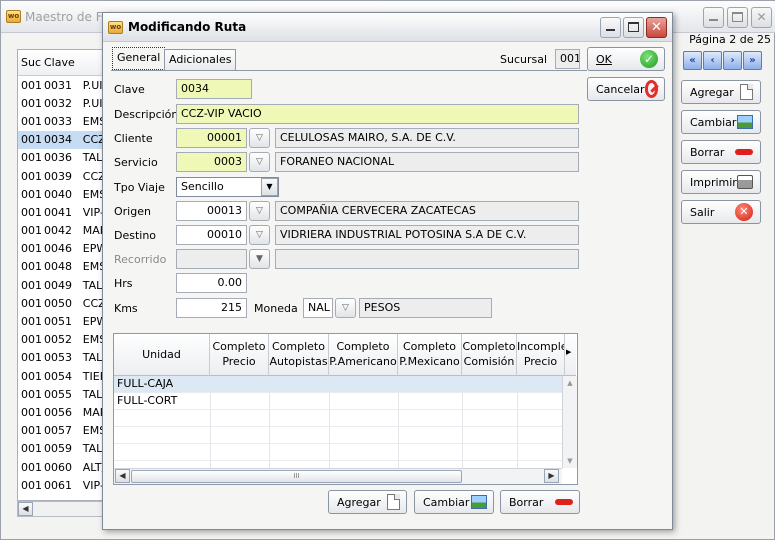 This screenshot has height=540, width=775. I want to click on chevron-down-icon: ▼, so click(269, 187).